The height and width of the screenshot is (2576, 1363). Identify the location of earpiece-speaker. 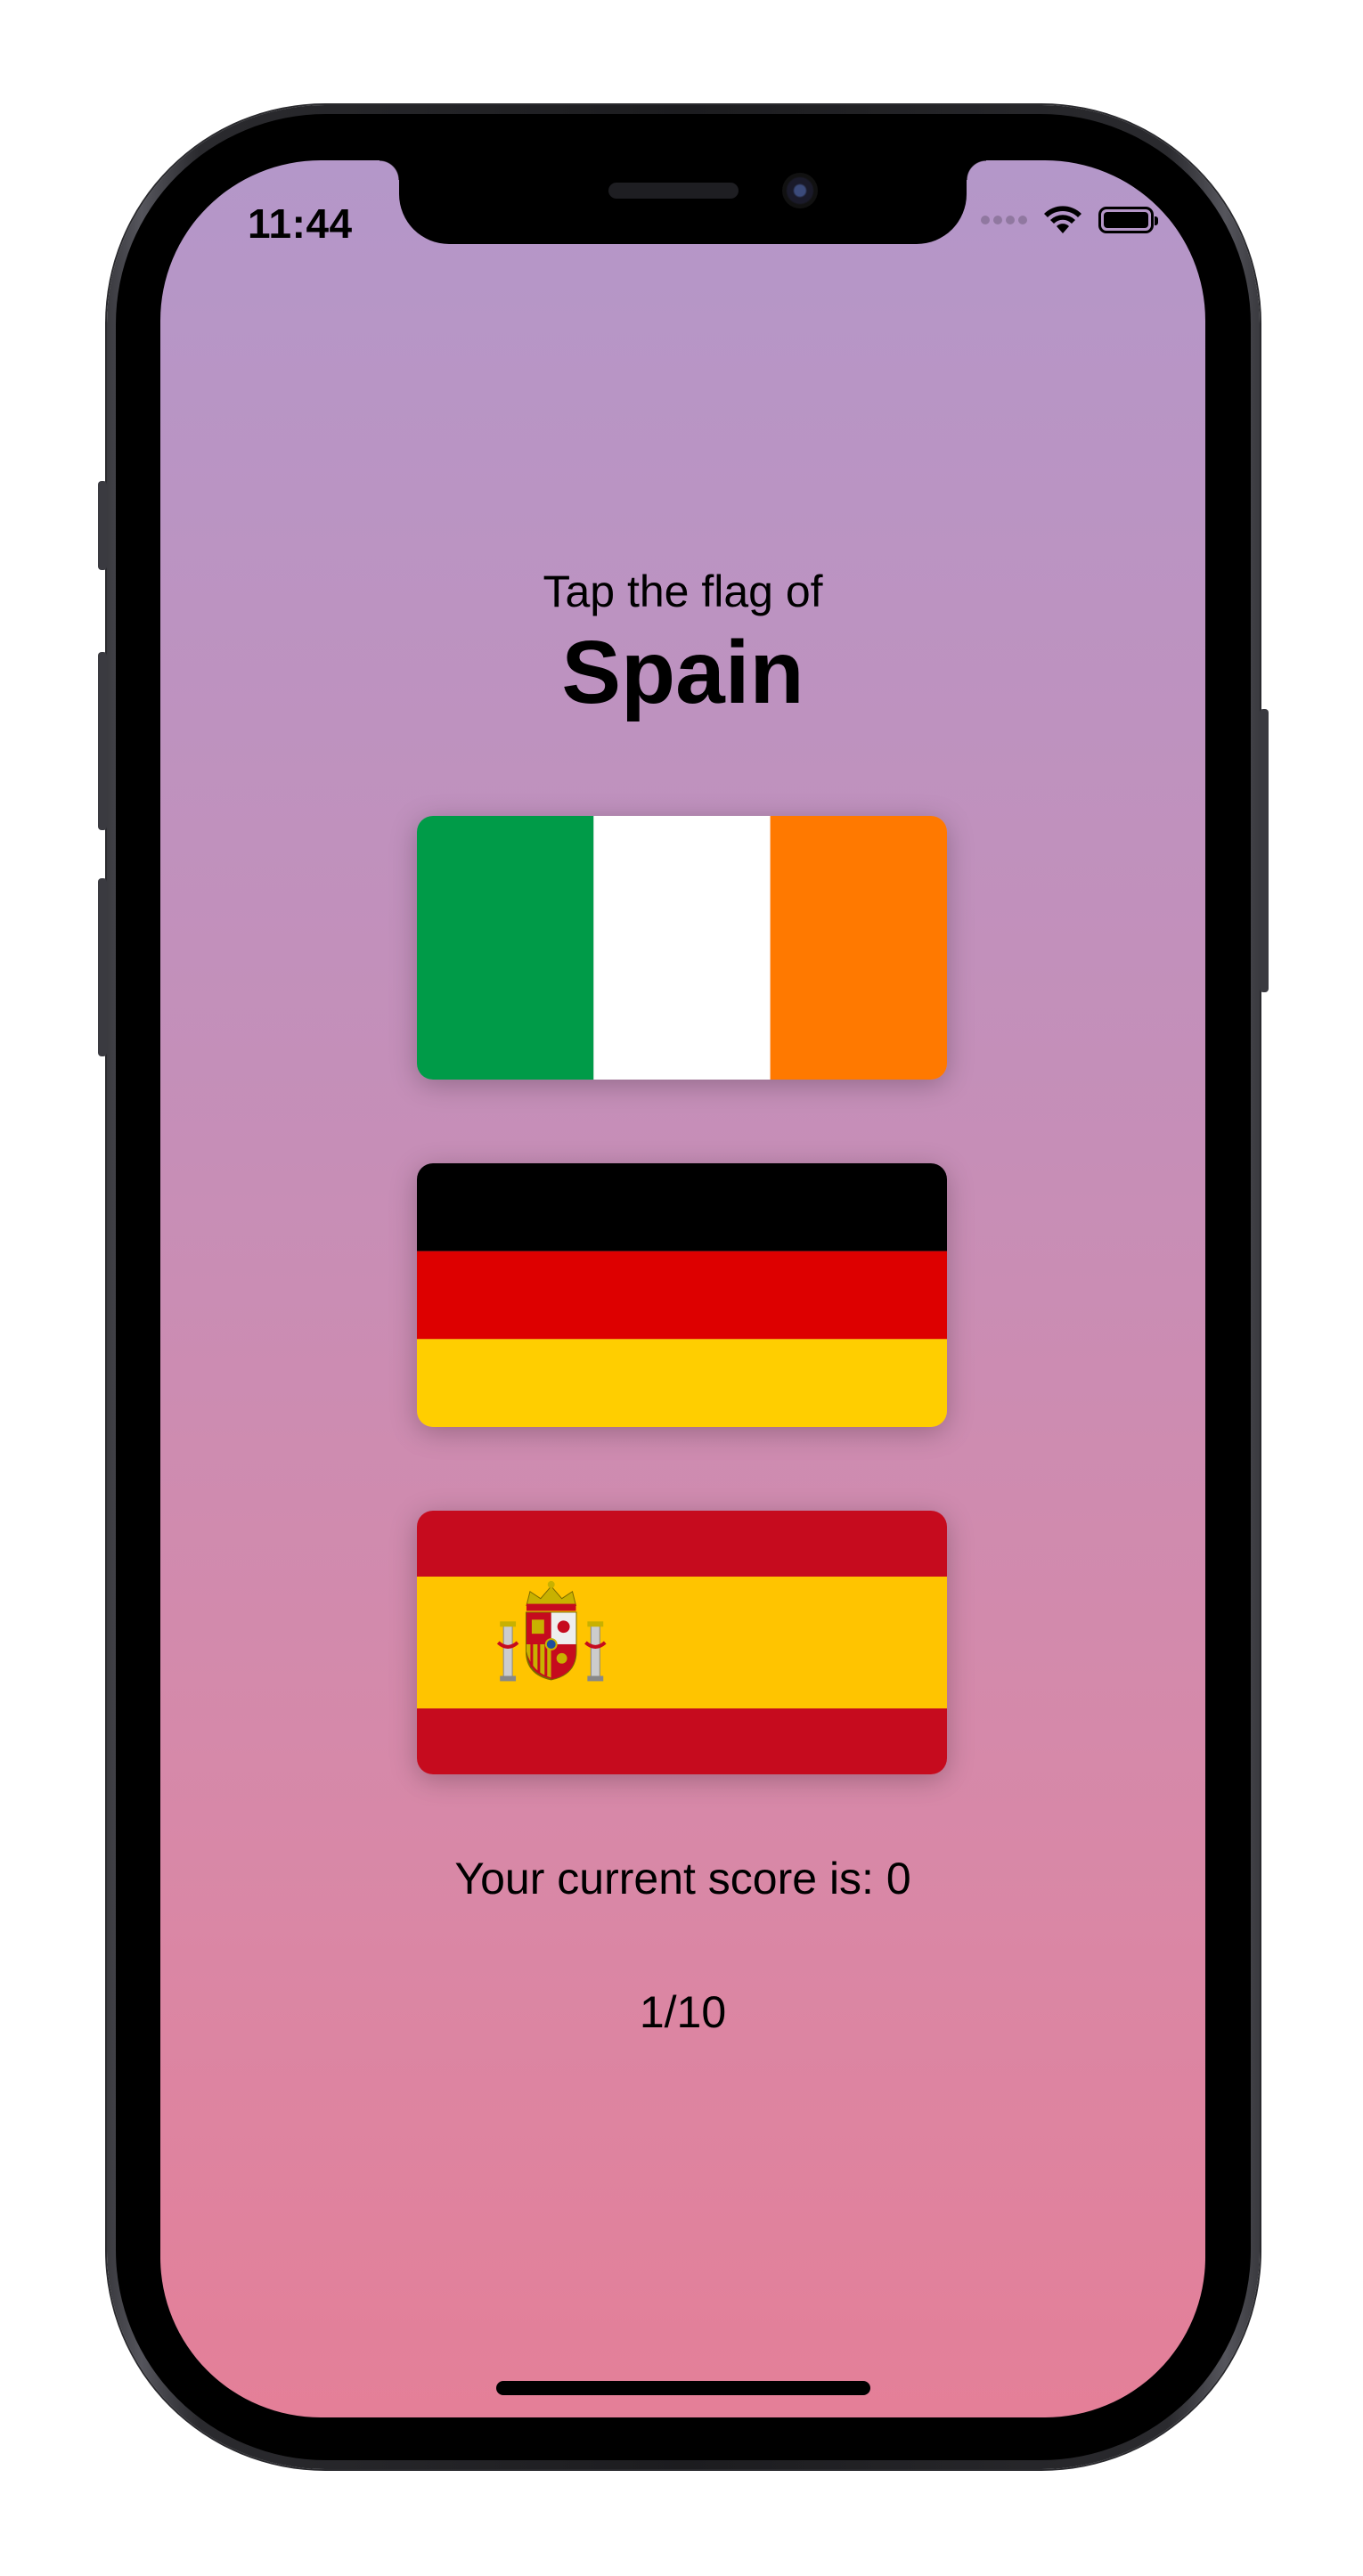
(674, 191).